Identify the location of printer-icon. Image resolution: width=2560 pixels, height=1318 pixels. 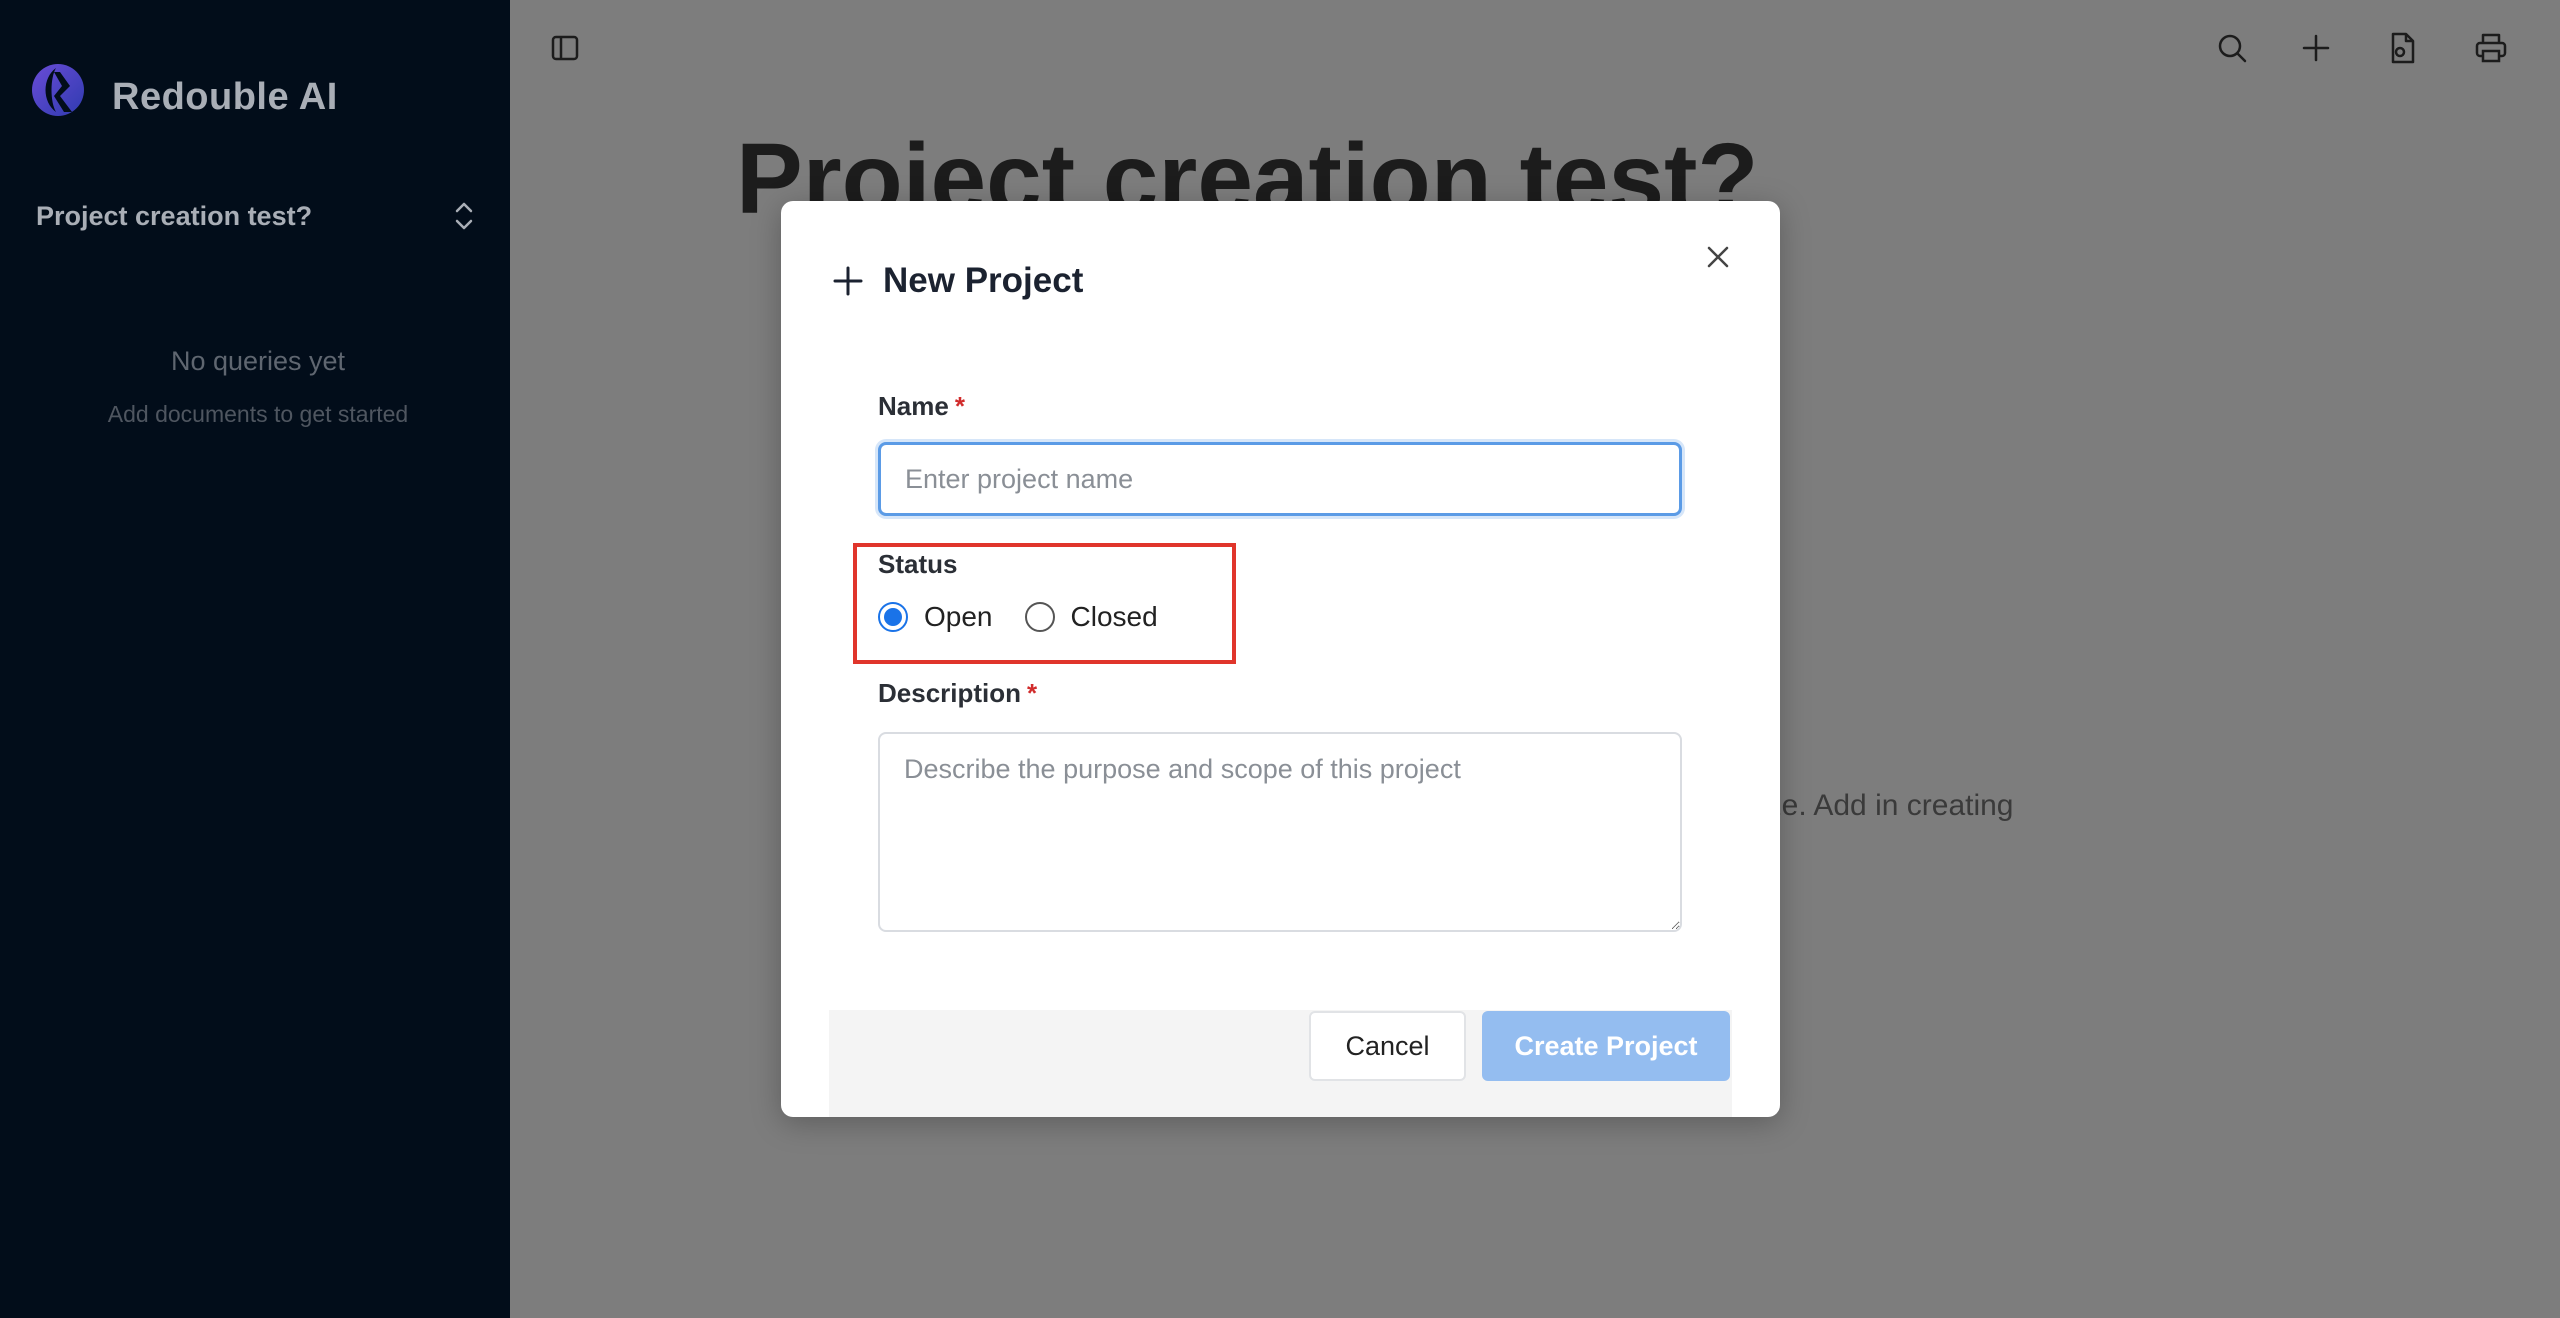
(2491, 48).